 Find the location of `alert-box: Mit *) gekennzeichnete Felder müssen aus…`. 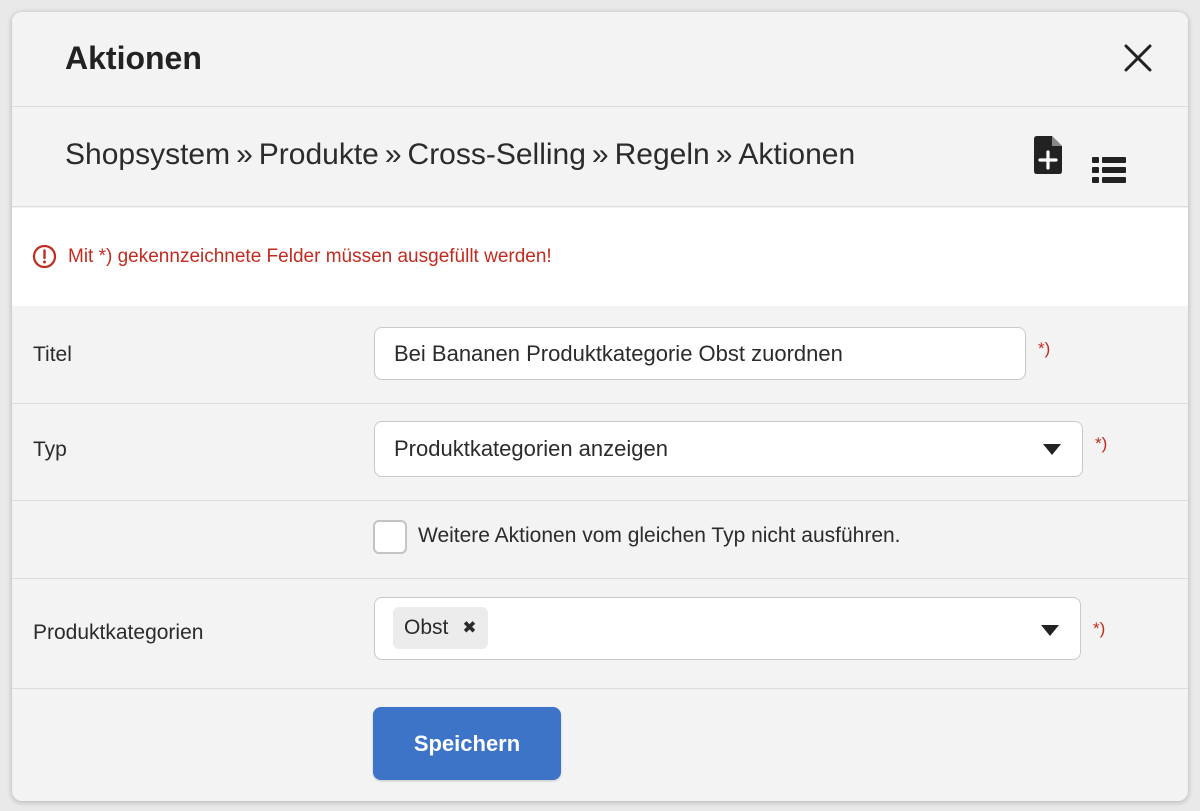

alert-box: Mit *) gekennzeichnete Felder müssen aus… is located at coordinates (600, 257).